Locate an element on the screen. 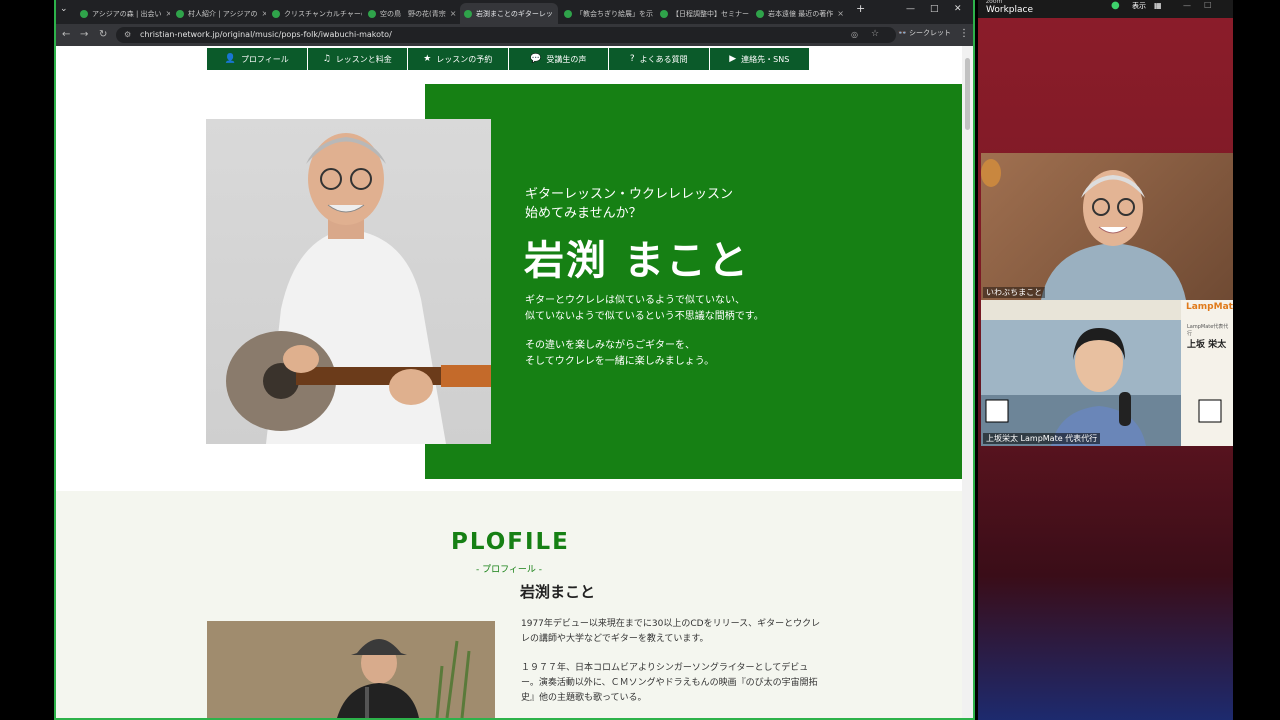 The image size is (1280, 720). participant-name-1: いわぶちまこと is located at coordinates (1014, 292).